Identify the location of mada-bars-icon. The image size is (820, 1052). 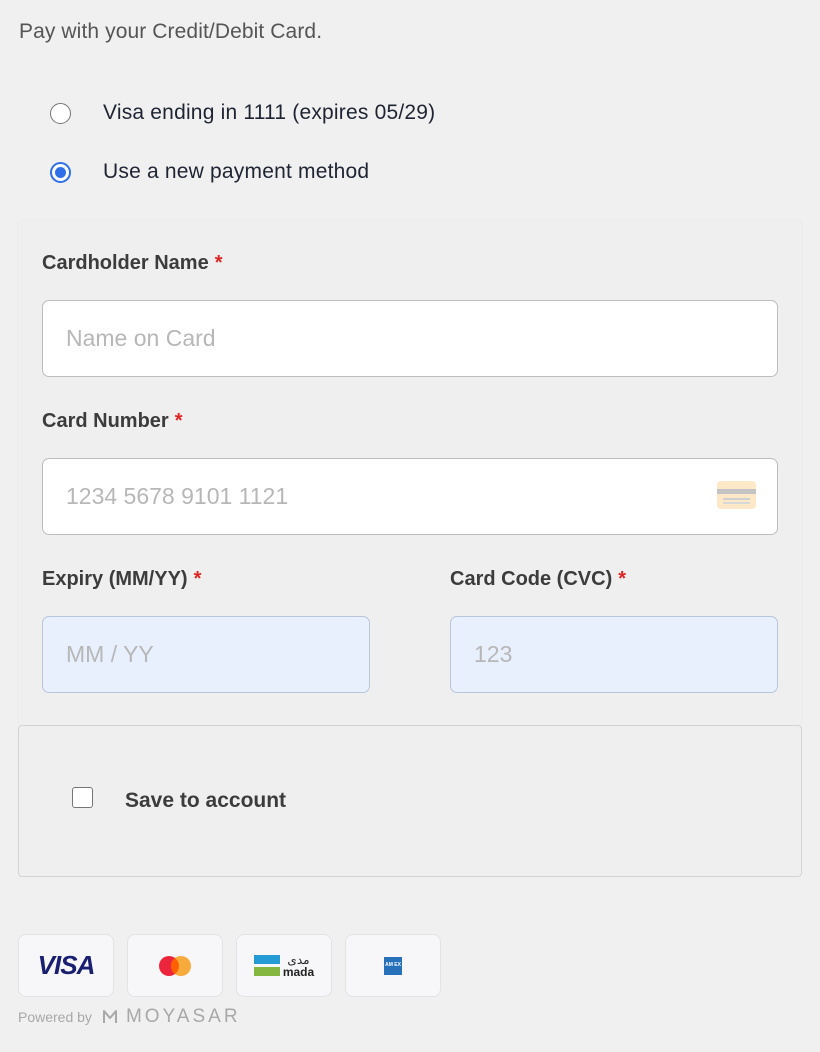
(266, 965).